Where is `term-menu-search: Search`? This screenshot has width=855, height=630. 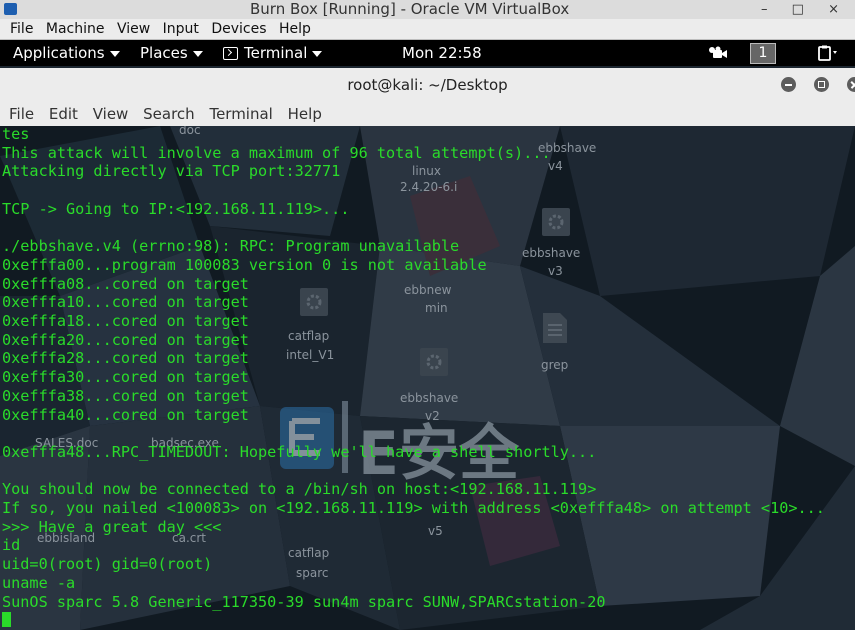
term-menu-search: Search is located at coordinates (169, 114).